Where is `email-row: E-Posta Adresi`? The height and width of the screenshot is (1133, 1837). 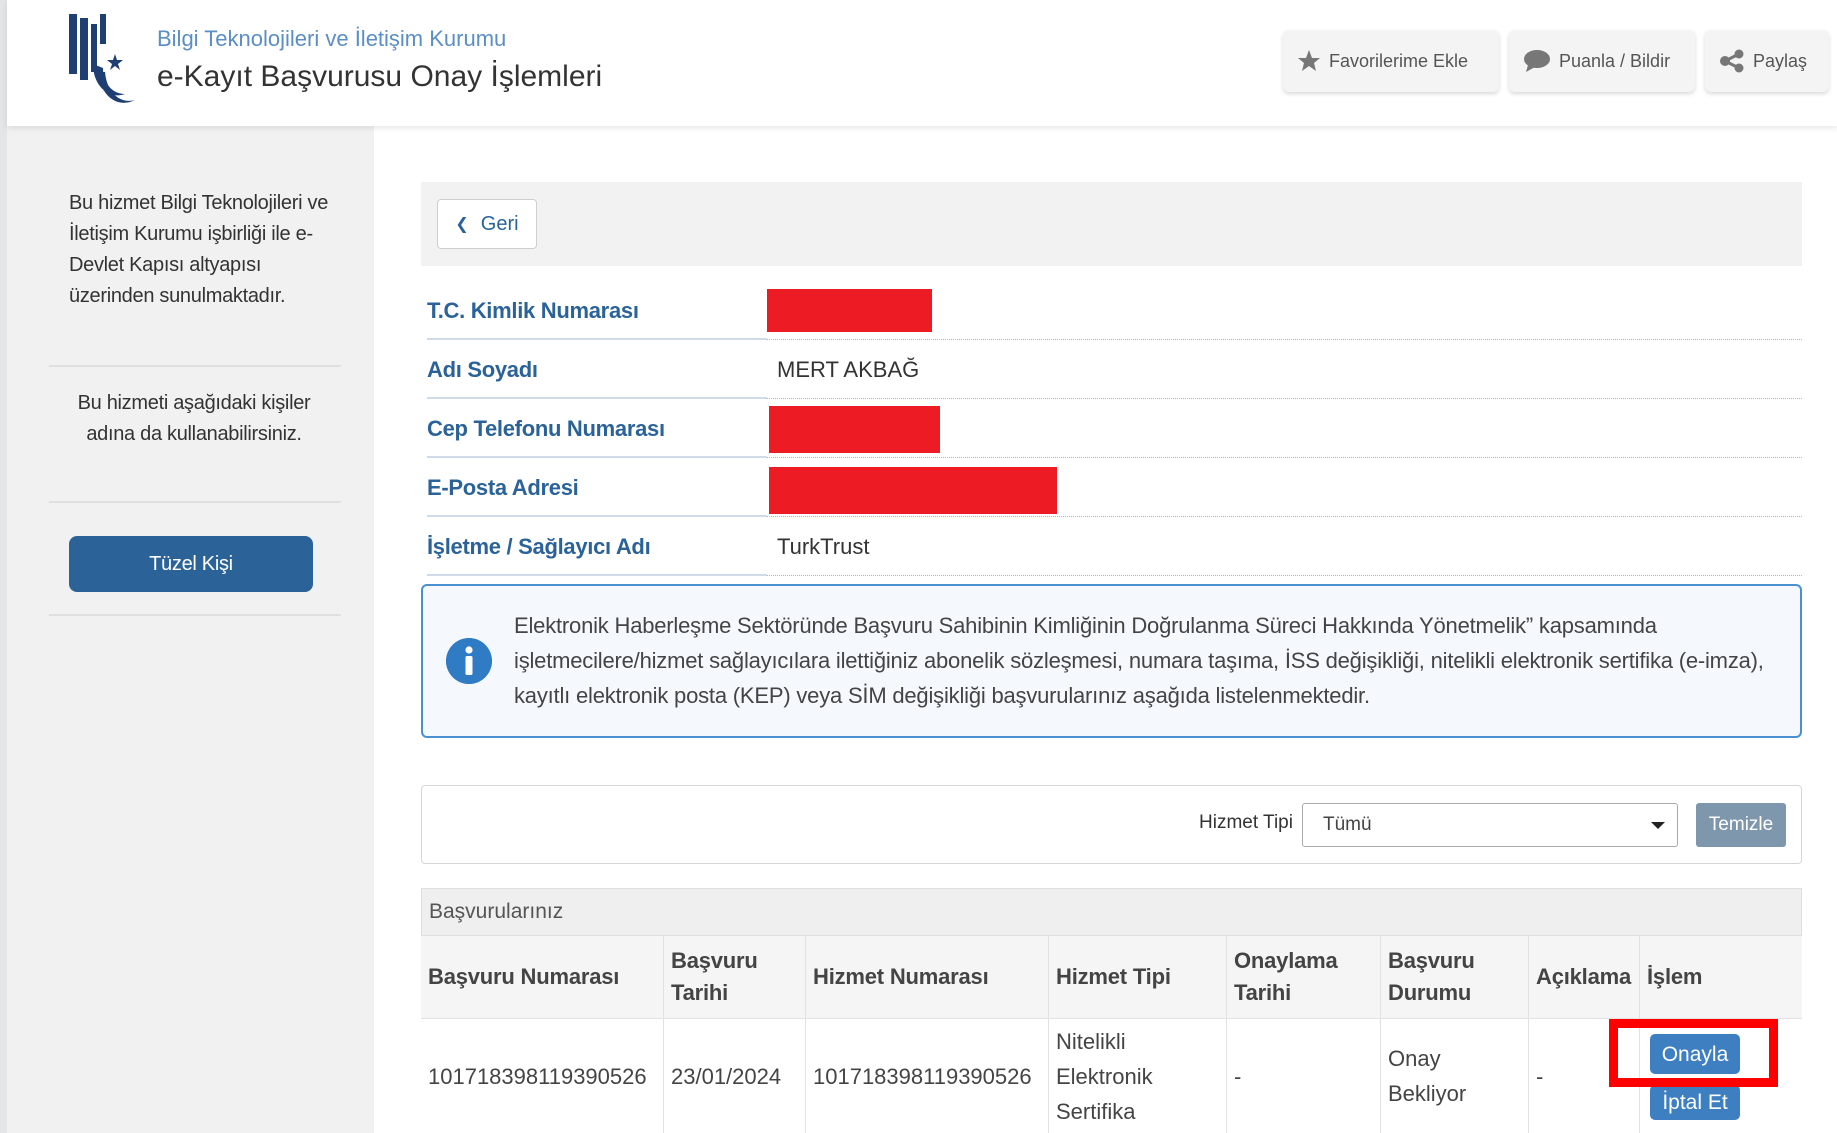 email-row: E-Posta Adresi is located at coordinates (1111, 487).